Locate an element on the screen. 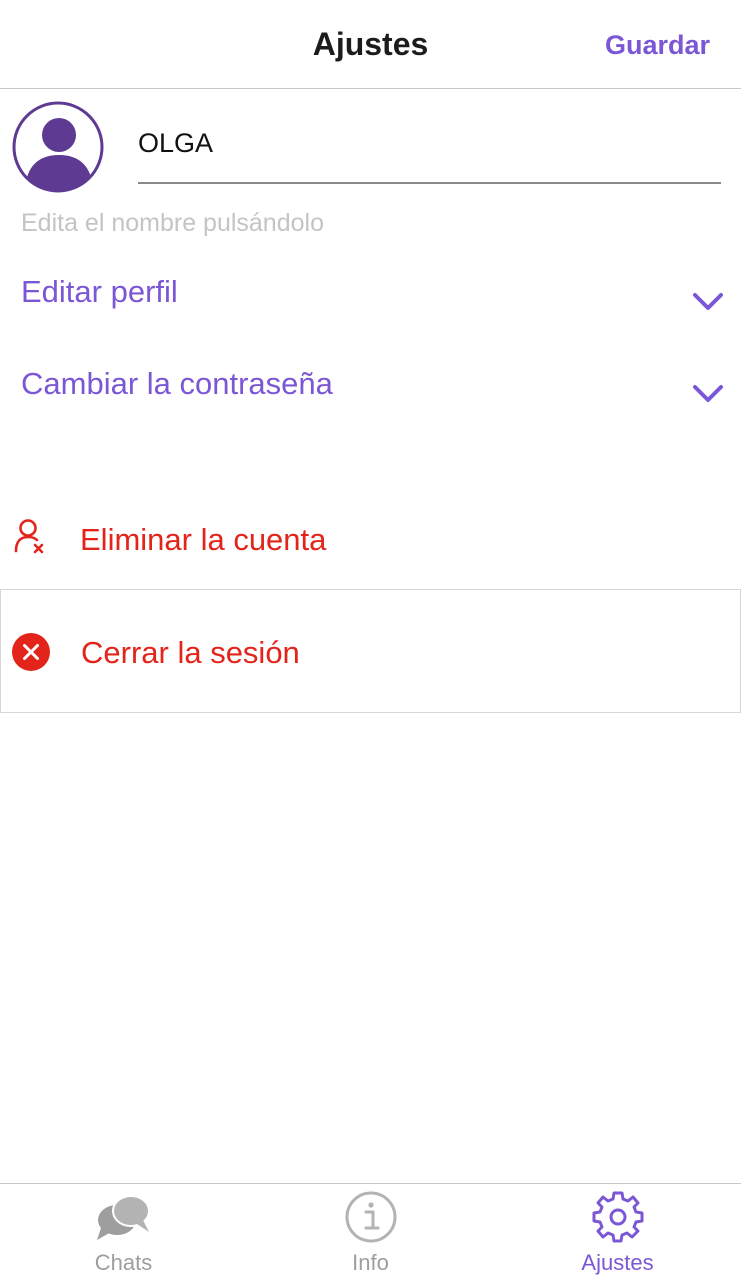 The height and width of the screenshot is (1281, 741). tab-info: Info is located at coordinates (370, 1232).